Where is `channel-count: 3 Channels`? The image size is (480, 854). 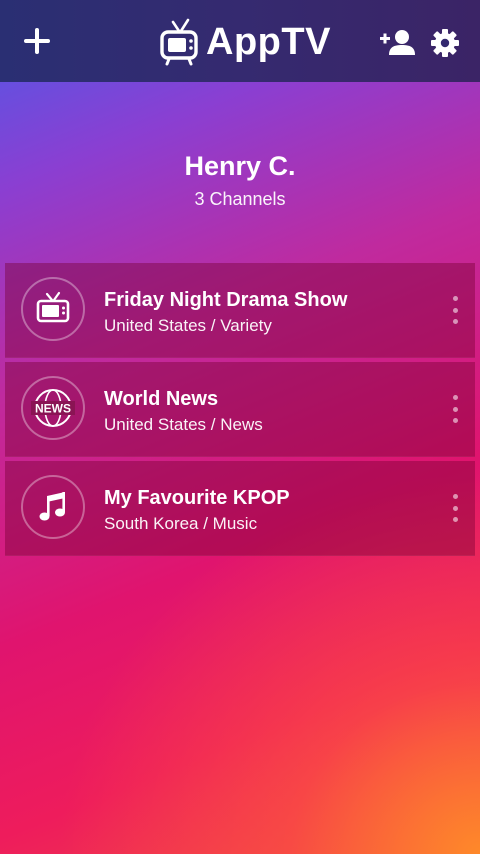 channel-count: 3 Channels is located at coordinates (240, 199).